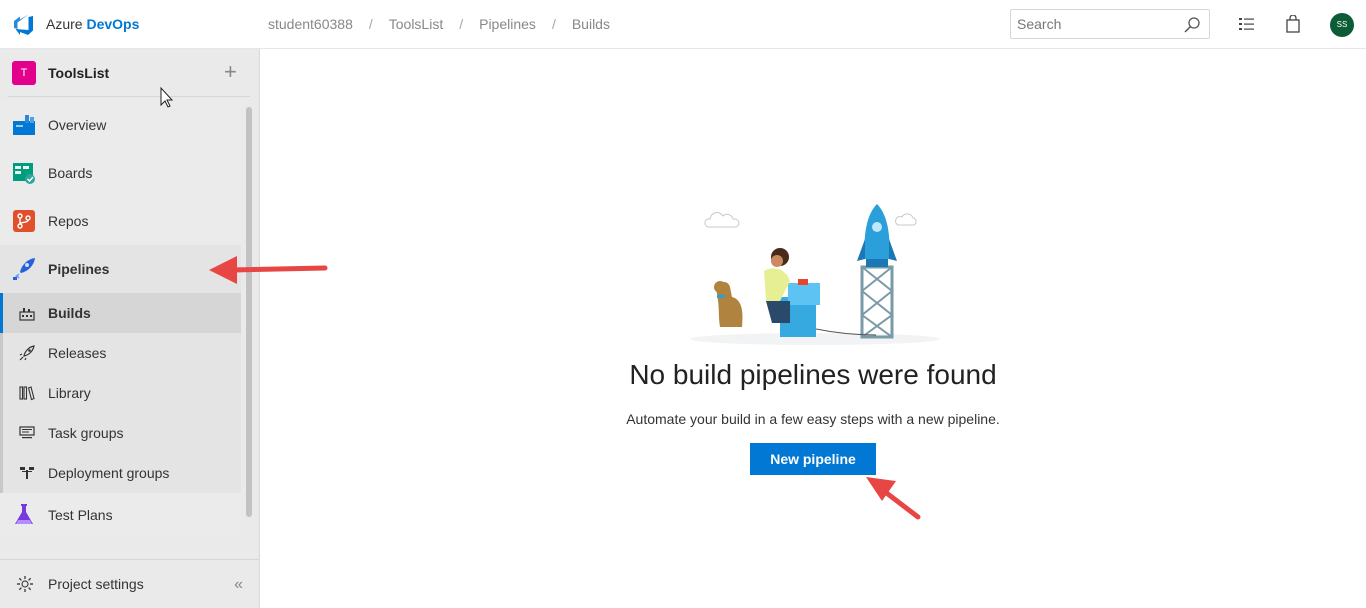 This screenshot has height=608, width=1366. I want to click on search-input, so click(1093, 24).